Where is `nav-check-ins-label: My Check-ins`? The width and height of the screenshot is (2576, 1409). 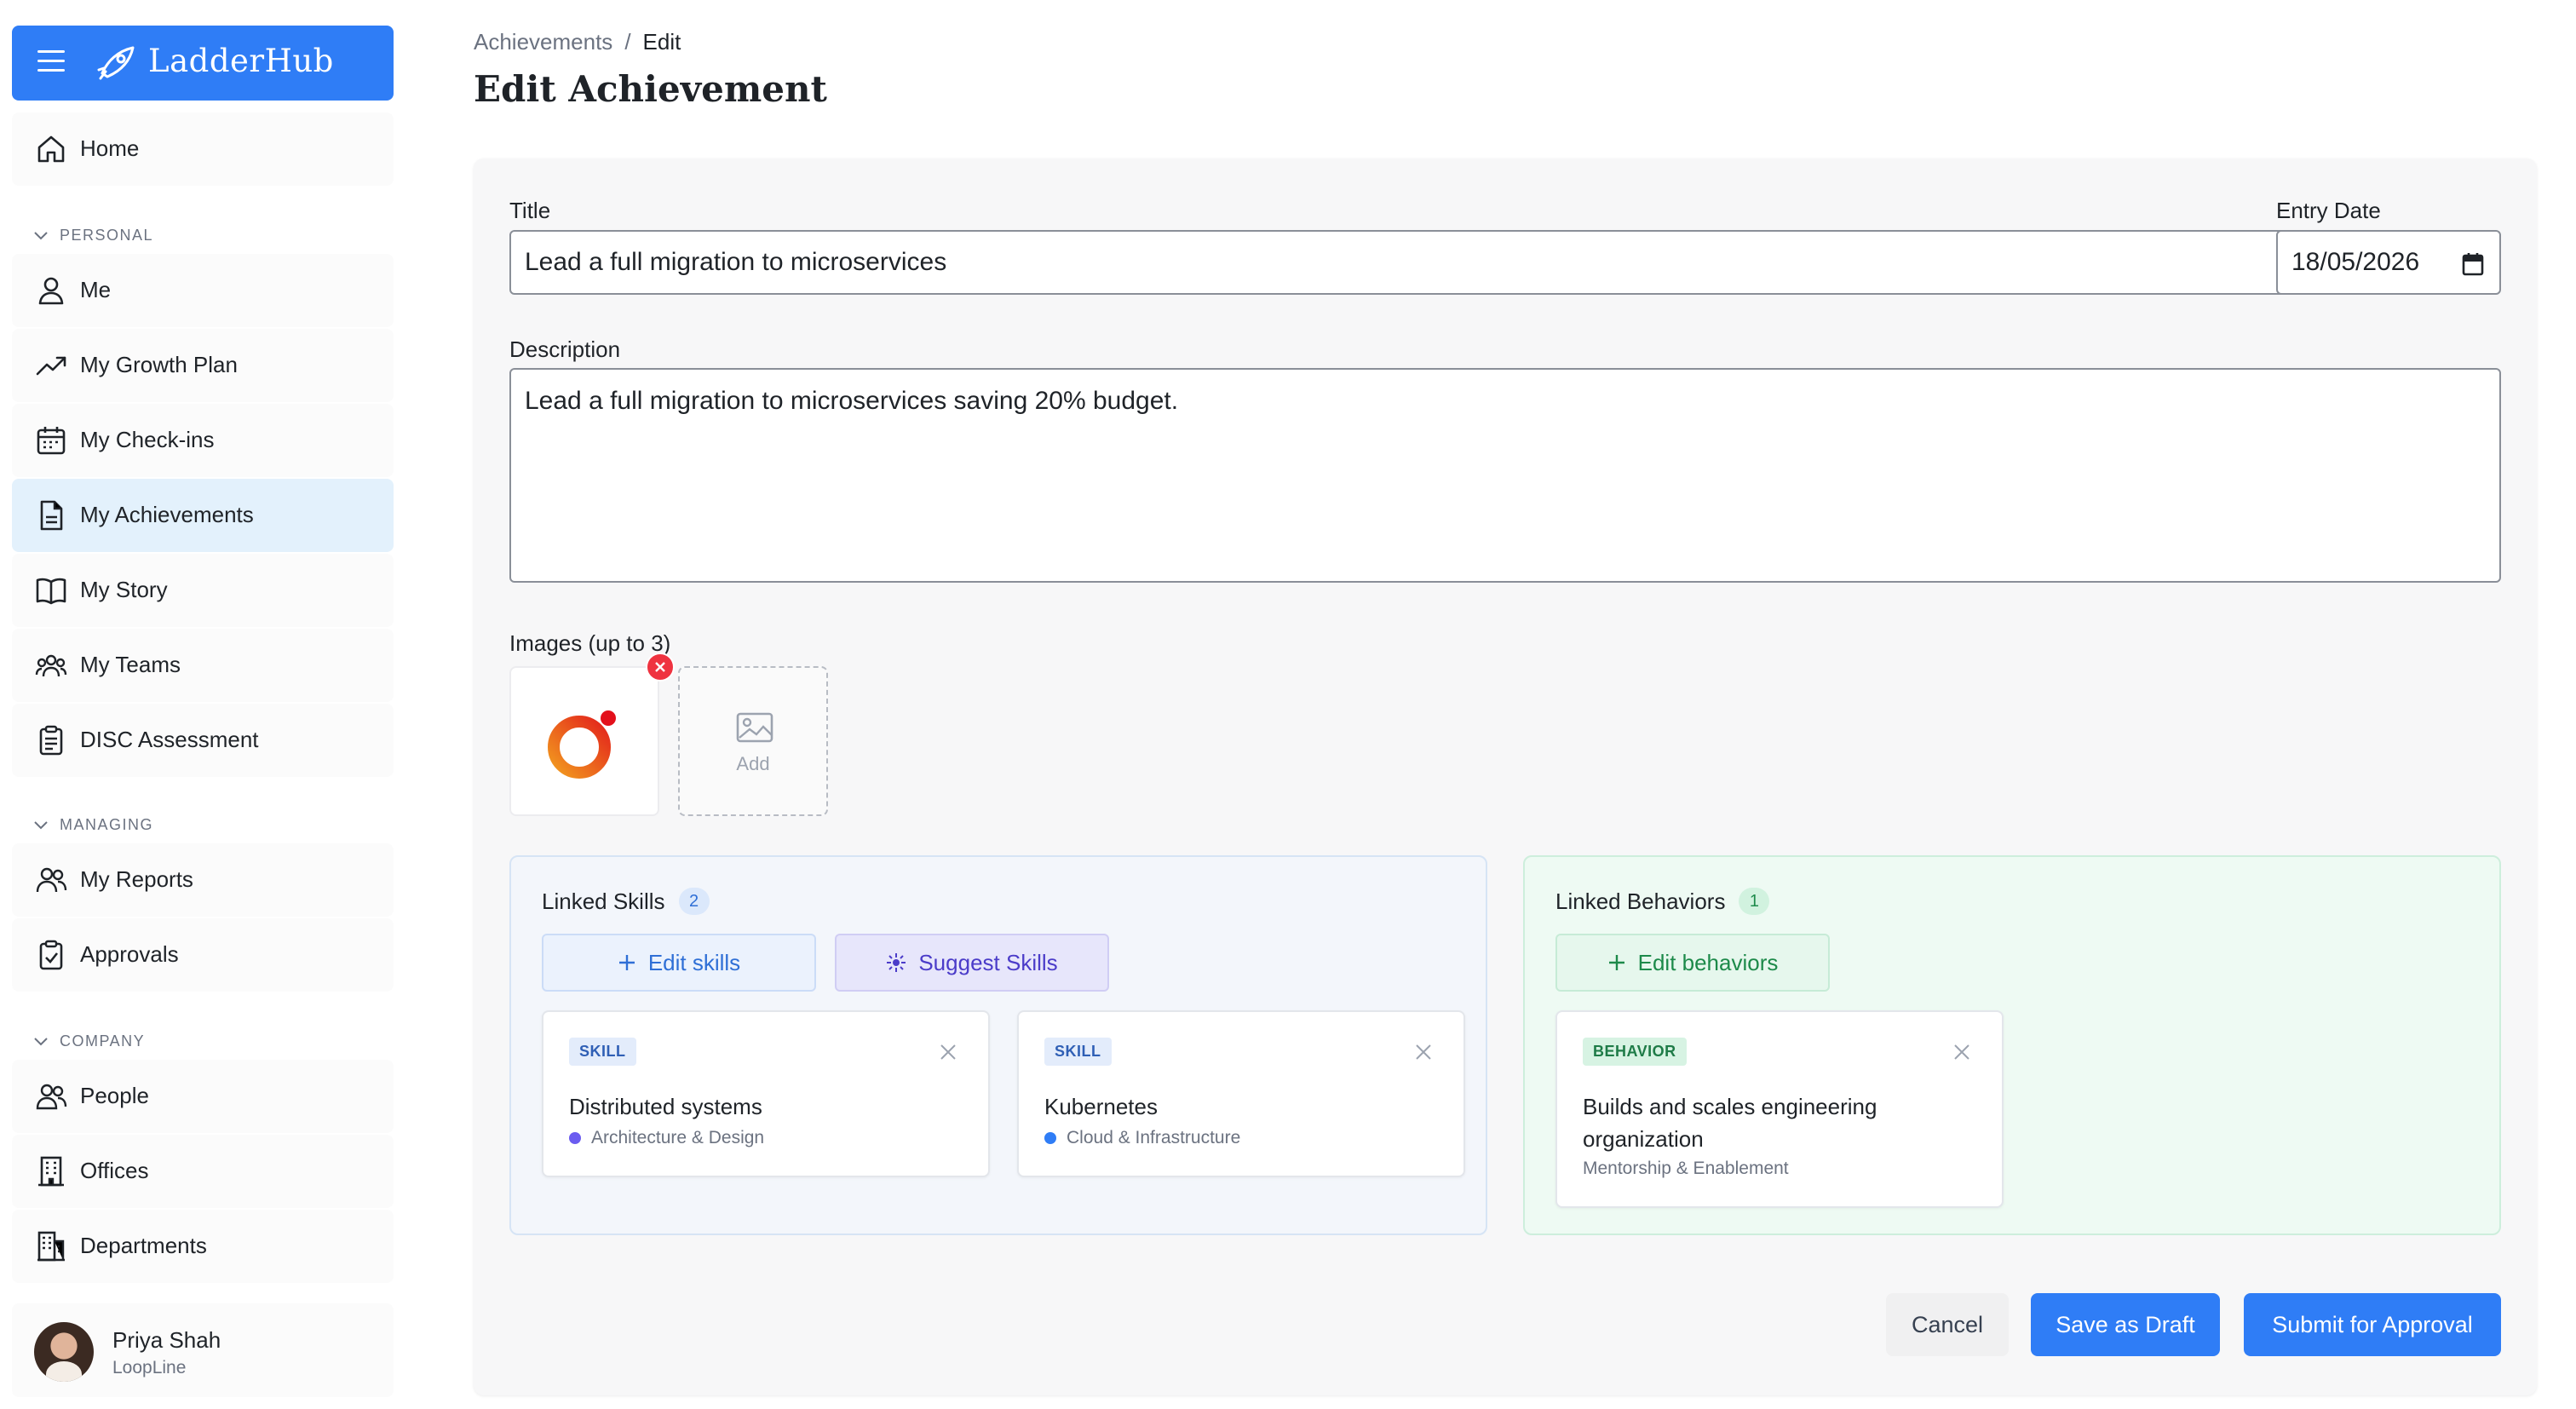
nav-check-ins-label: My Check-ins is located at coordinates (148, 439).